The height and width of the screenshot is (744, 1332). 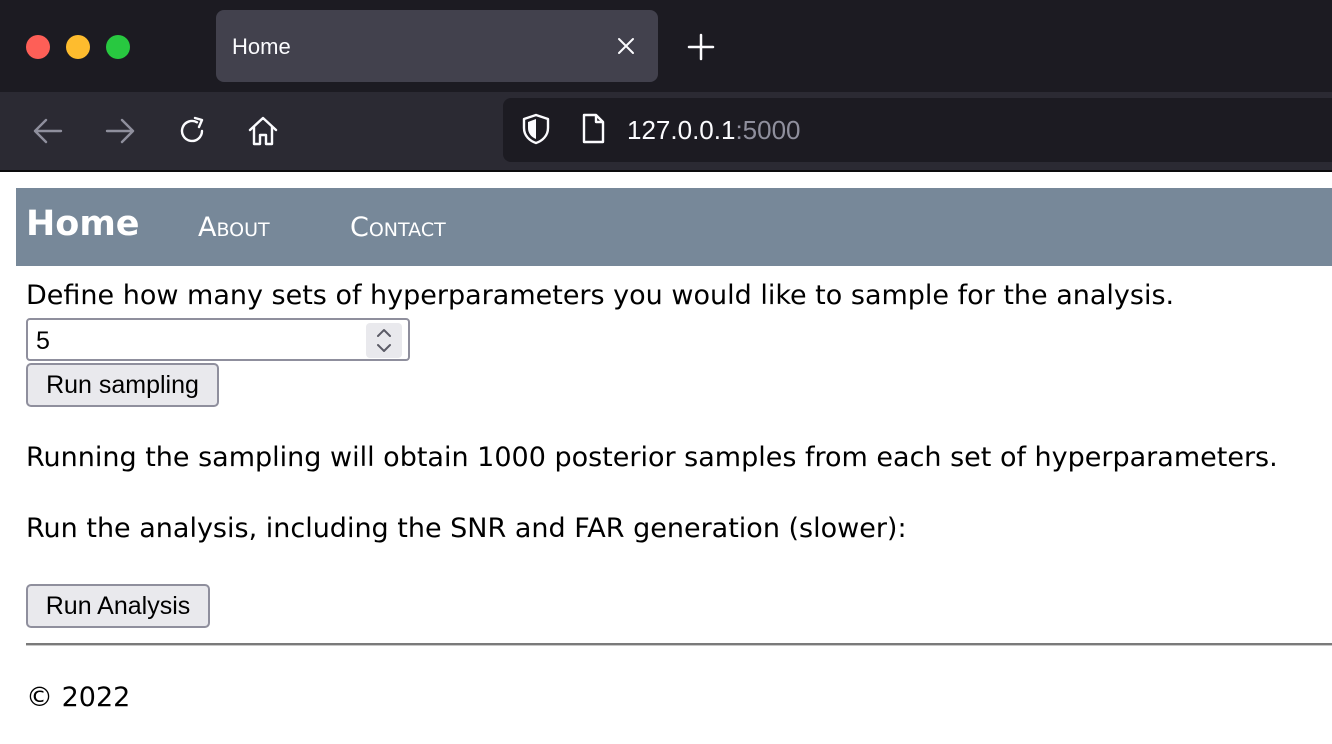 I want to click on url-host: 127.0.0.1, so click(x=681, y=130).